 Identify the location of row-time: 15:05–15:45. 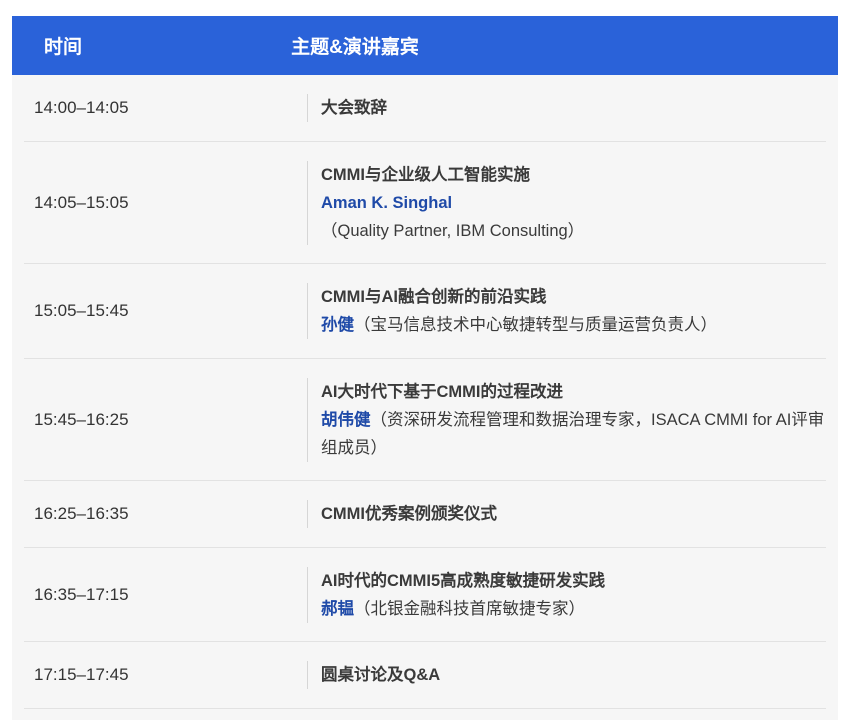
(81, 310).